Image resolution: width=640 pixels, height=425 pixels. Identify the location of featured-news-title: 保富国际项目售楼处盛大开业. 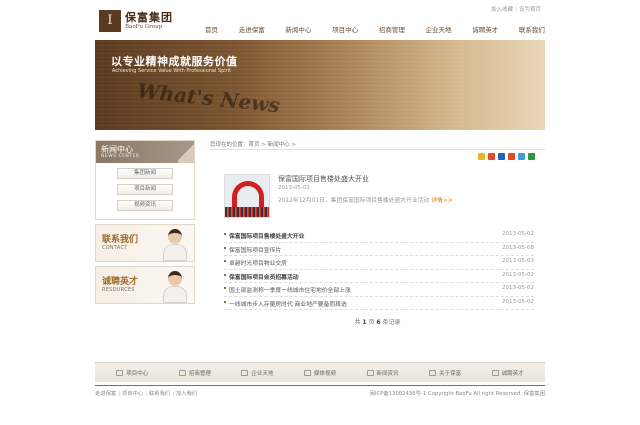
(323, 179).